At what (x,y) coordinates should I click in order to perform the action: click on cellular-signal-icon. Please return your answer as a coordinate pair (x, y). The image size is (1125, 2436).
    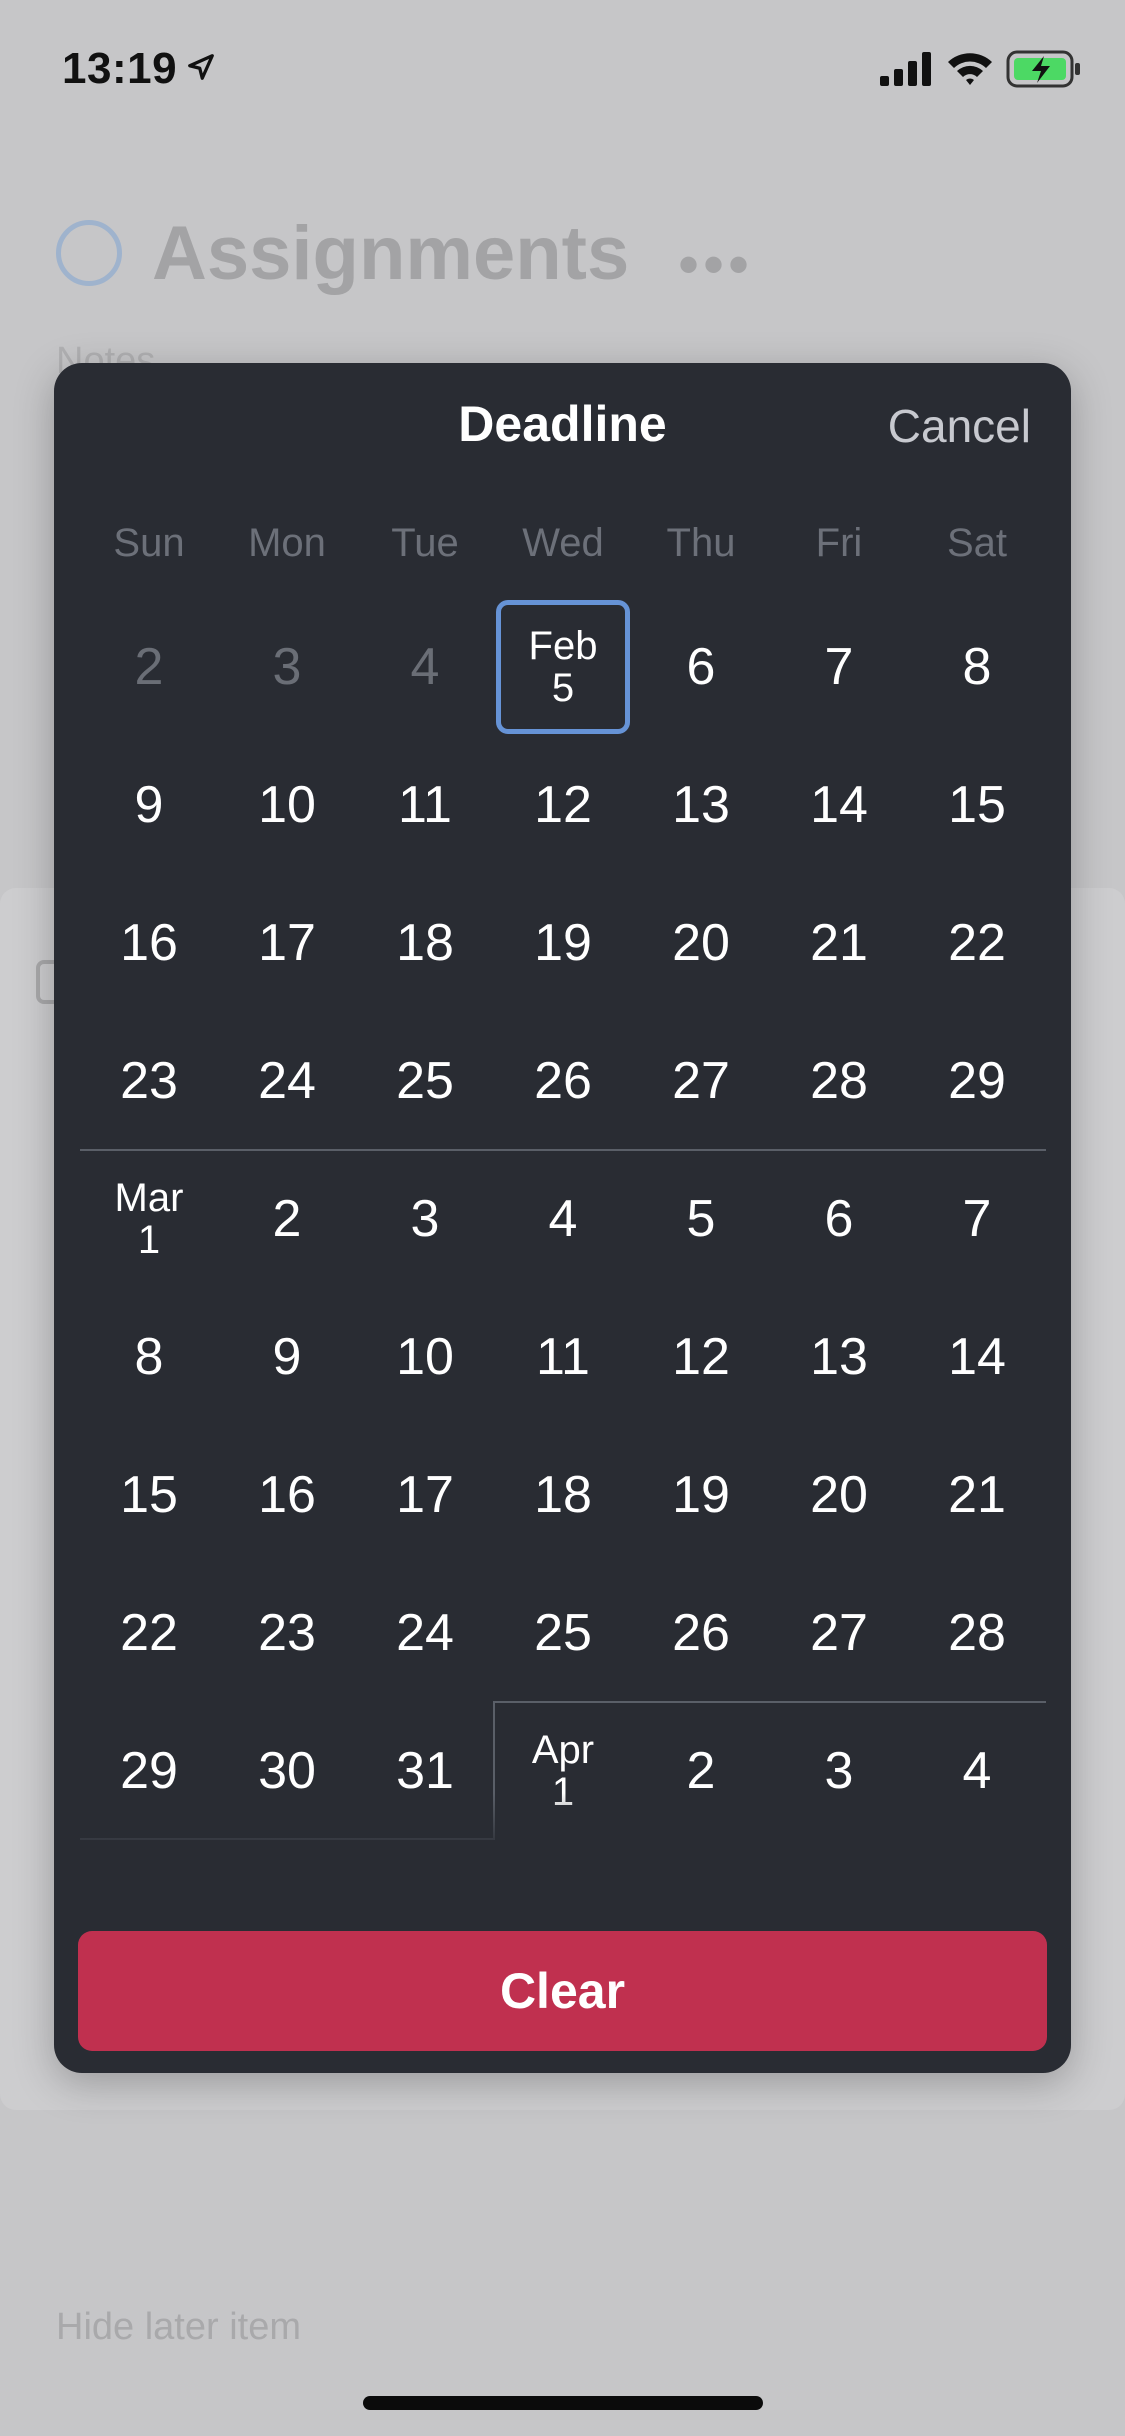
    Looking at the image, I should click on (907, 71).